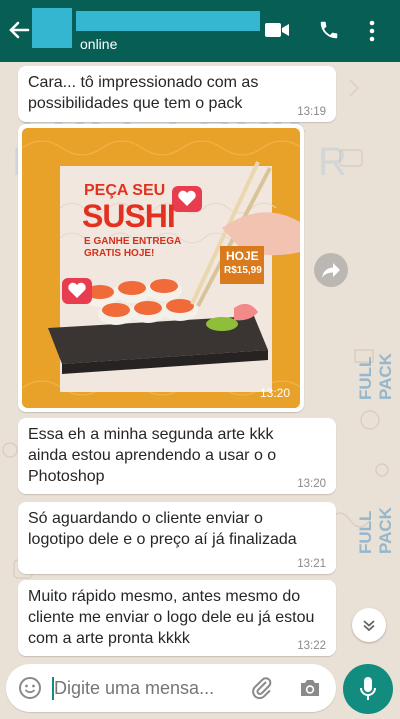 The image size is (400, 719). I want to click on forward-button, so click(331, 270).